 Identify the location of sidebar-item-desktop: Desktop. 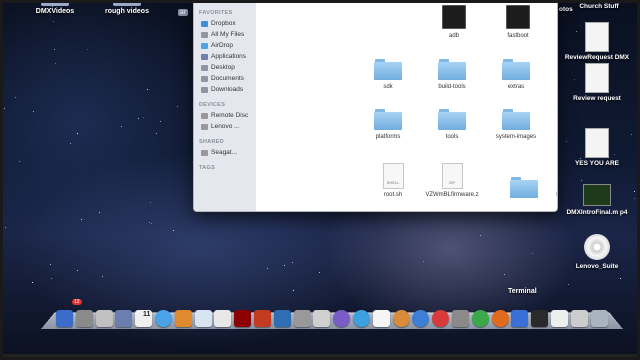
(225, 67).